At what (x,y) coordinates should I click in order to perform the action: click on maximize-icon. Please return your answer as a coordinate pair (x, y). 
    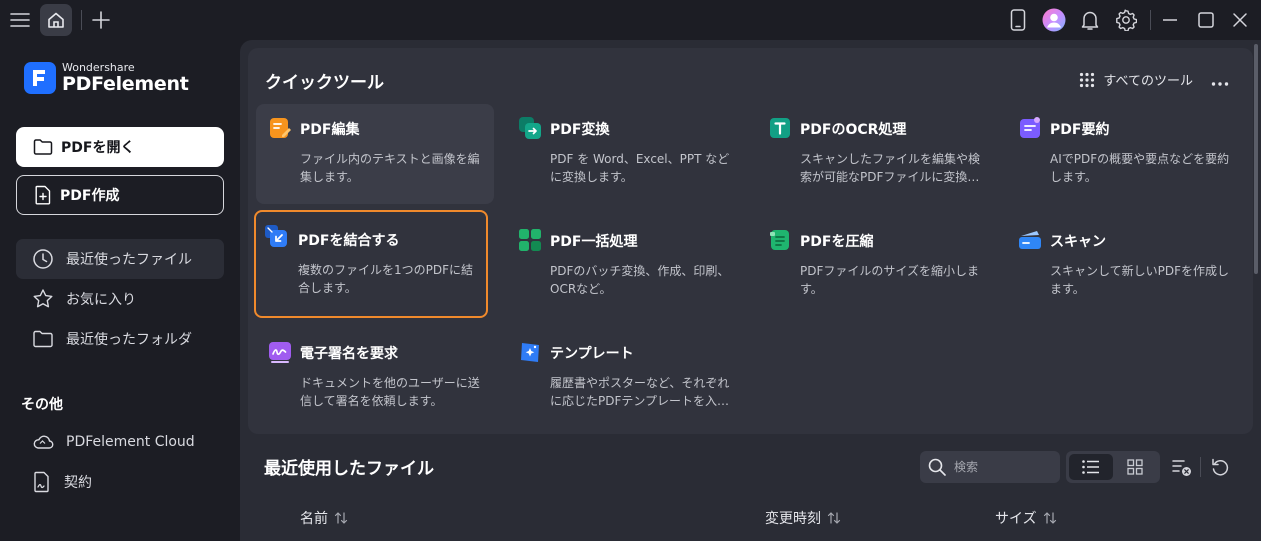
    Looking at the image, I should click on (1206, 20).